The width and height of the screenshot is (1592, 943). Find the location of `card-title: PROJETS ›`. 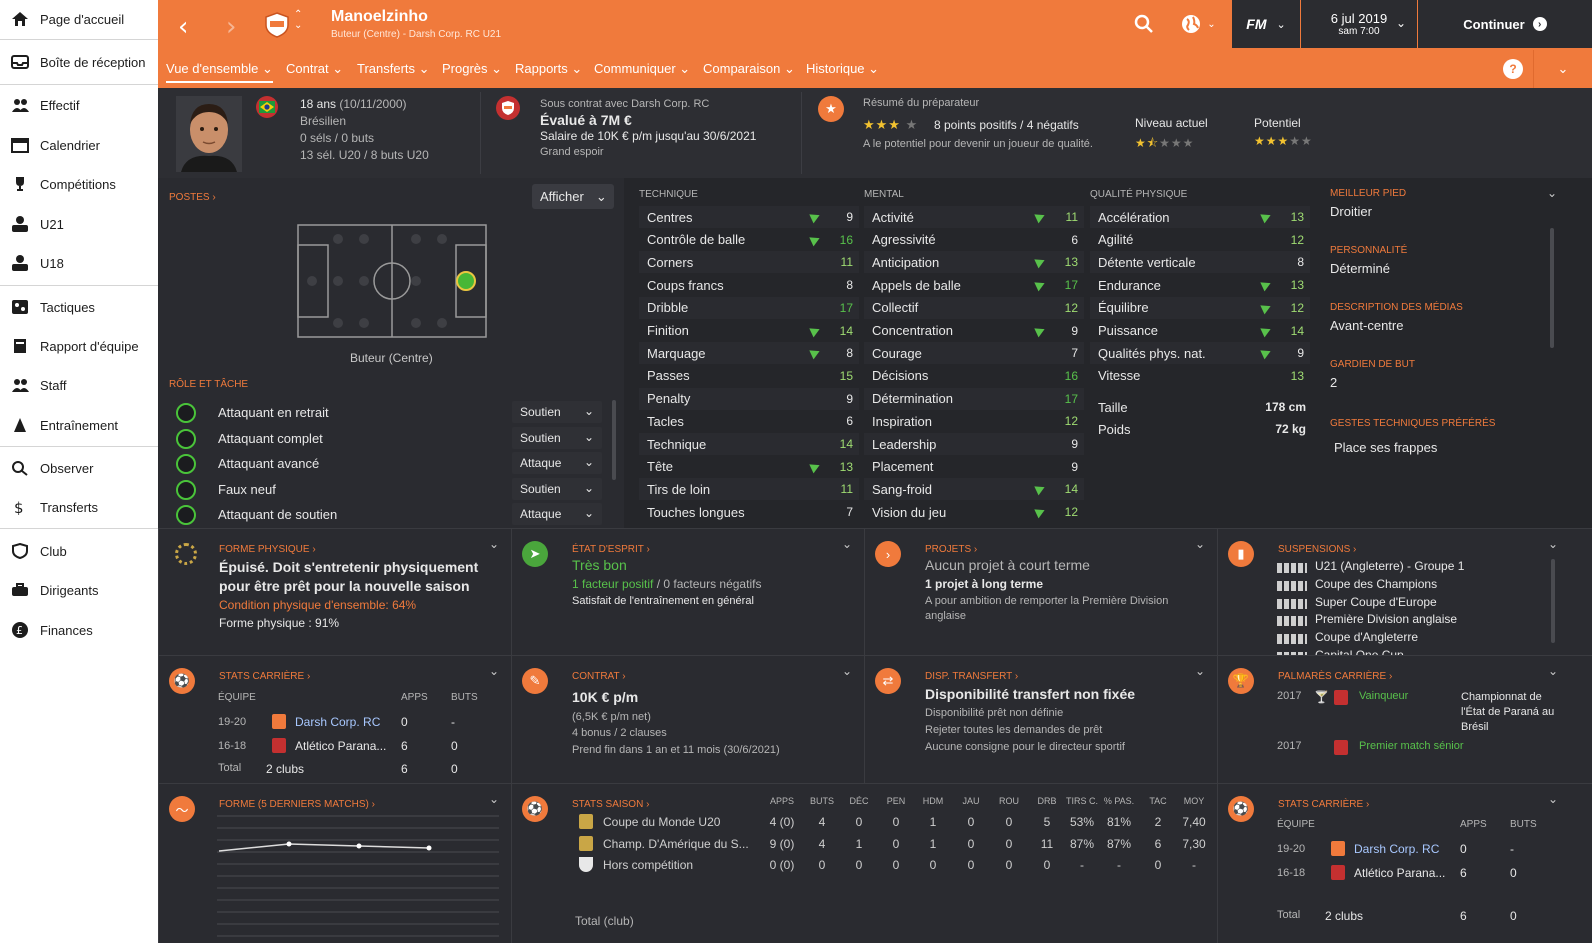

card-title: PROJETS › is located at coordinates (951, 549).